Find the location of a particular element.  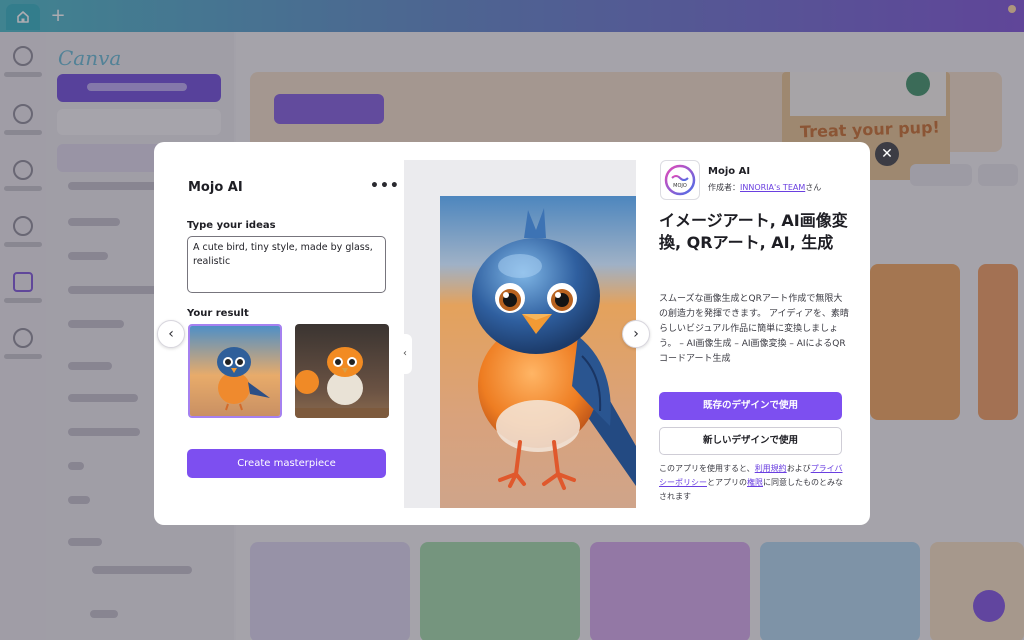

svg-text: MOJO is located at coordinates (680, 186).